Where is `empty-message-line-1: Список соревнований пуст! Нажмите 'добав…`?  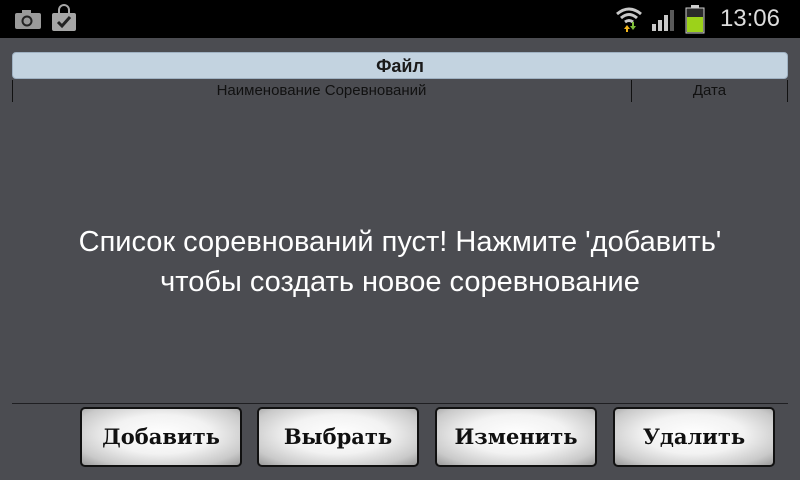
empty-message-line-1: Список соревнований пуст! Нажмите 'добав… is located at coordinates (400, 242).